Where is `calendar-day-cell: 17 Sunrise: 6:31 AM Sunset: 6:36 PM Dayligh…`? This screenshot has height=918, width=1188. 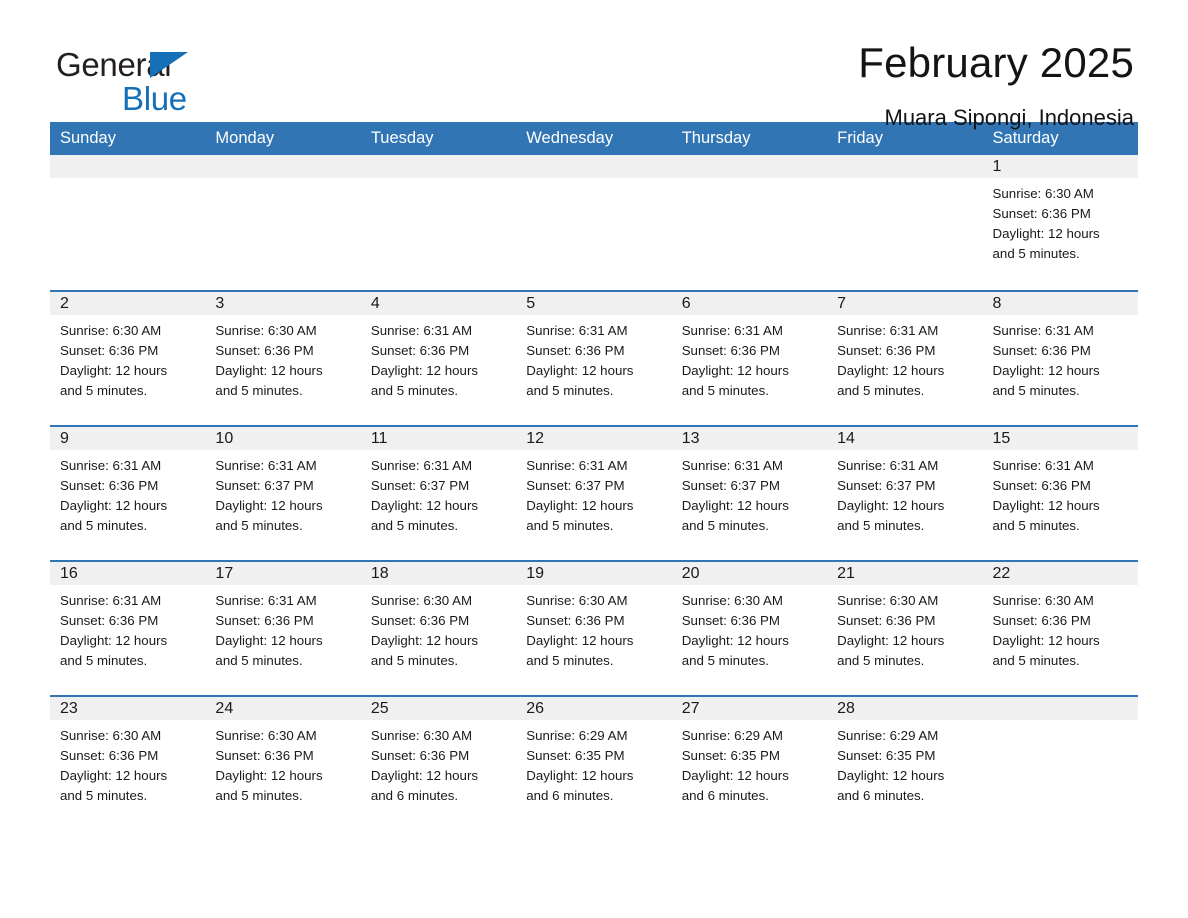 calendar-day-cell: 17 Sunrise: 6:31 AM Sunset: 6:36 PM Dayligh… is located at coordinates (283, 628).